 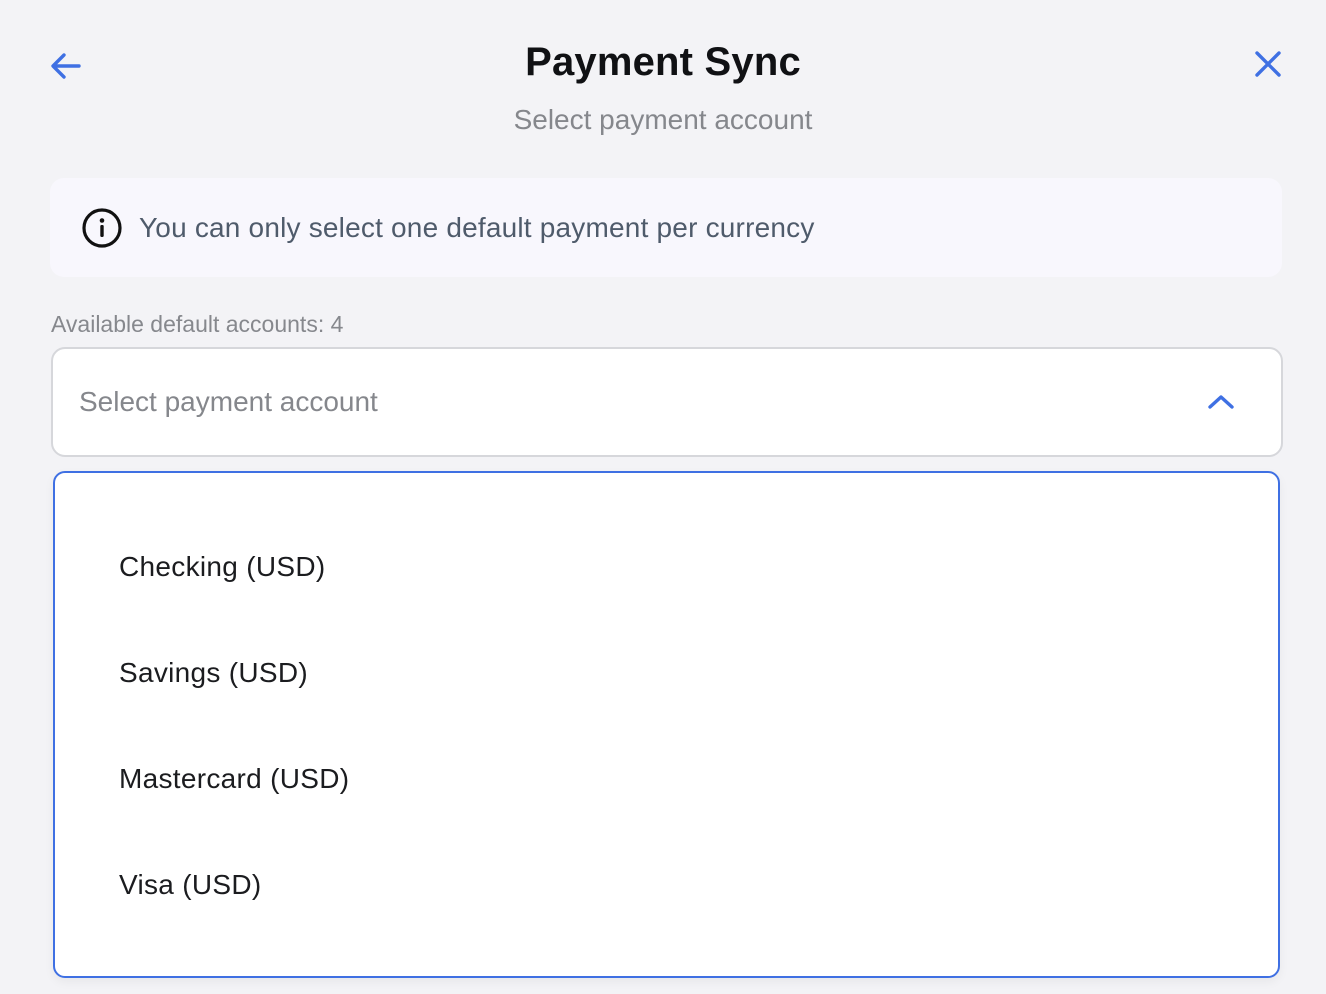 What do you see at coordinates (228, 401) in the screenshot?
I see `select-placeholder: Select payment account` at bounding box center [228, 401].